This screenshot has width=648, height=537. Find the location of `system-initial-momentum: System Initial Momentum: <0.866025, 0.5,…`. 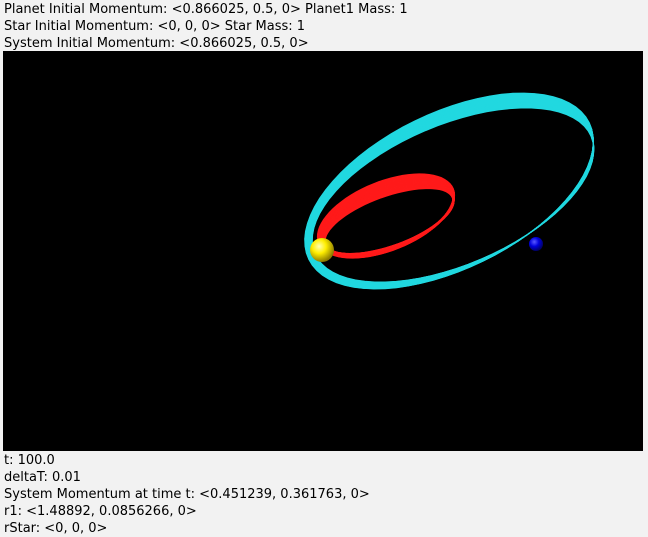

system-initial-momentum: System Initial Momentum: <0.866025, 0.5,… is located at coordinates (156, 43).